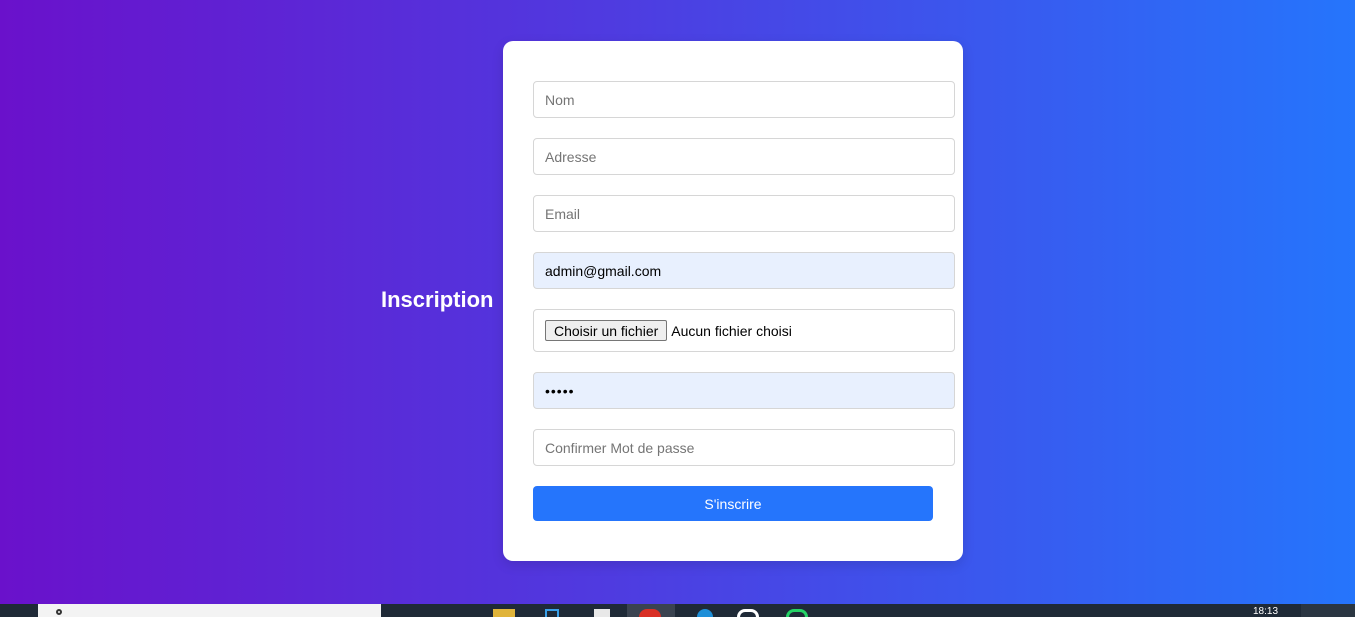 The height and width of the screenshot is (617, 1355). Describe the element at coordinates (437, 299) in the screenshot. I see `page-title: Inscription` at that location.